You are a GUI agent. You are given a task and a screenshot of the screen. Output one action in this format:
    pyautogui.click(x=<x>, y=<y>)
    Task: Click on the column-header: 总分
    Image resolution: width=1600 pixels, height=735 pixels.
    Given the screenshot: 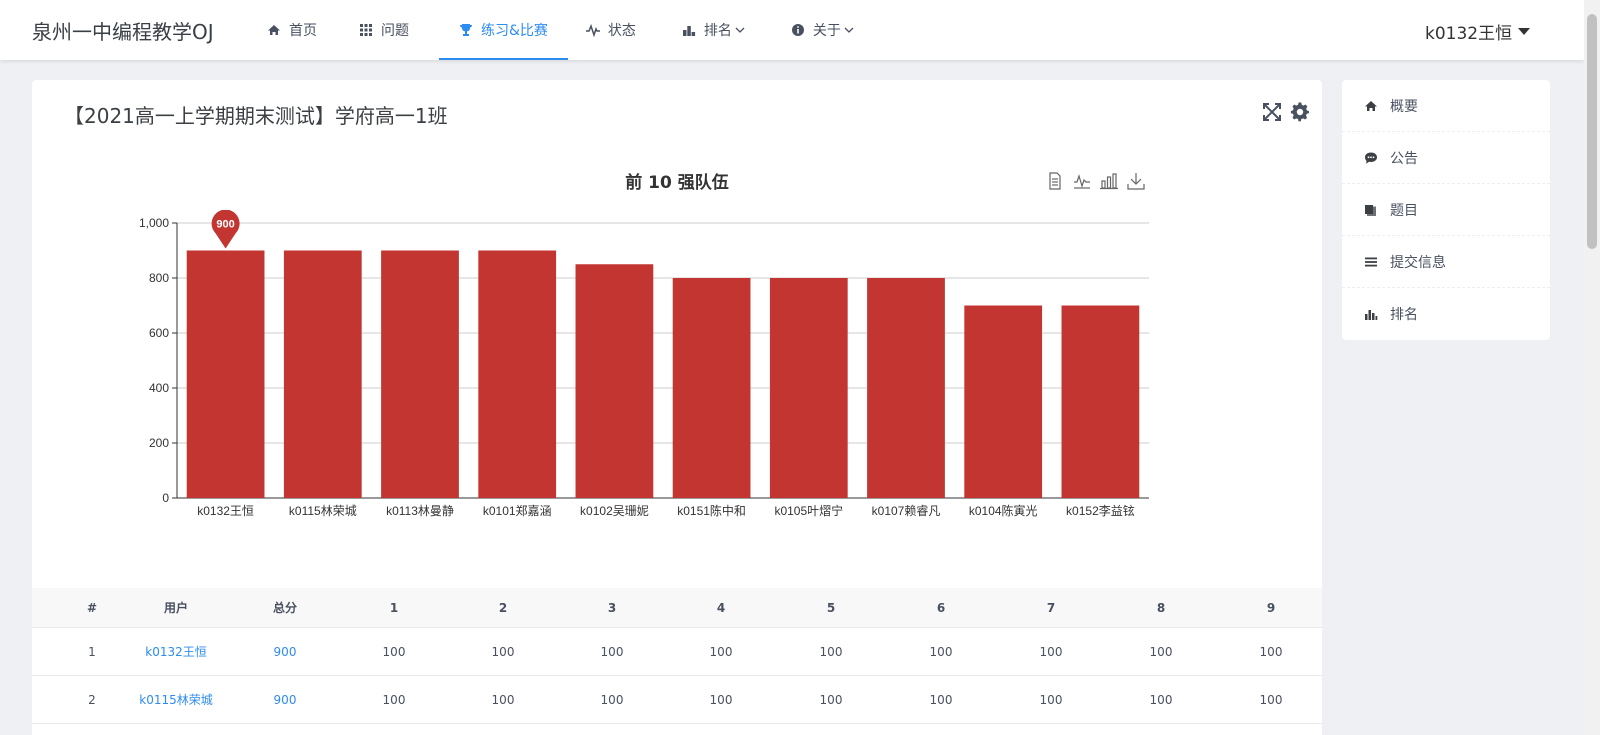 What is the action you would take?
    pyautogui.click(x=284, y=608)
    